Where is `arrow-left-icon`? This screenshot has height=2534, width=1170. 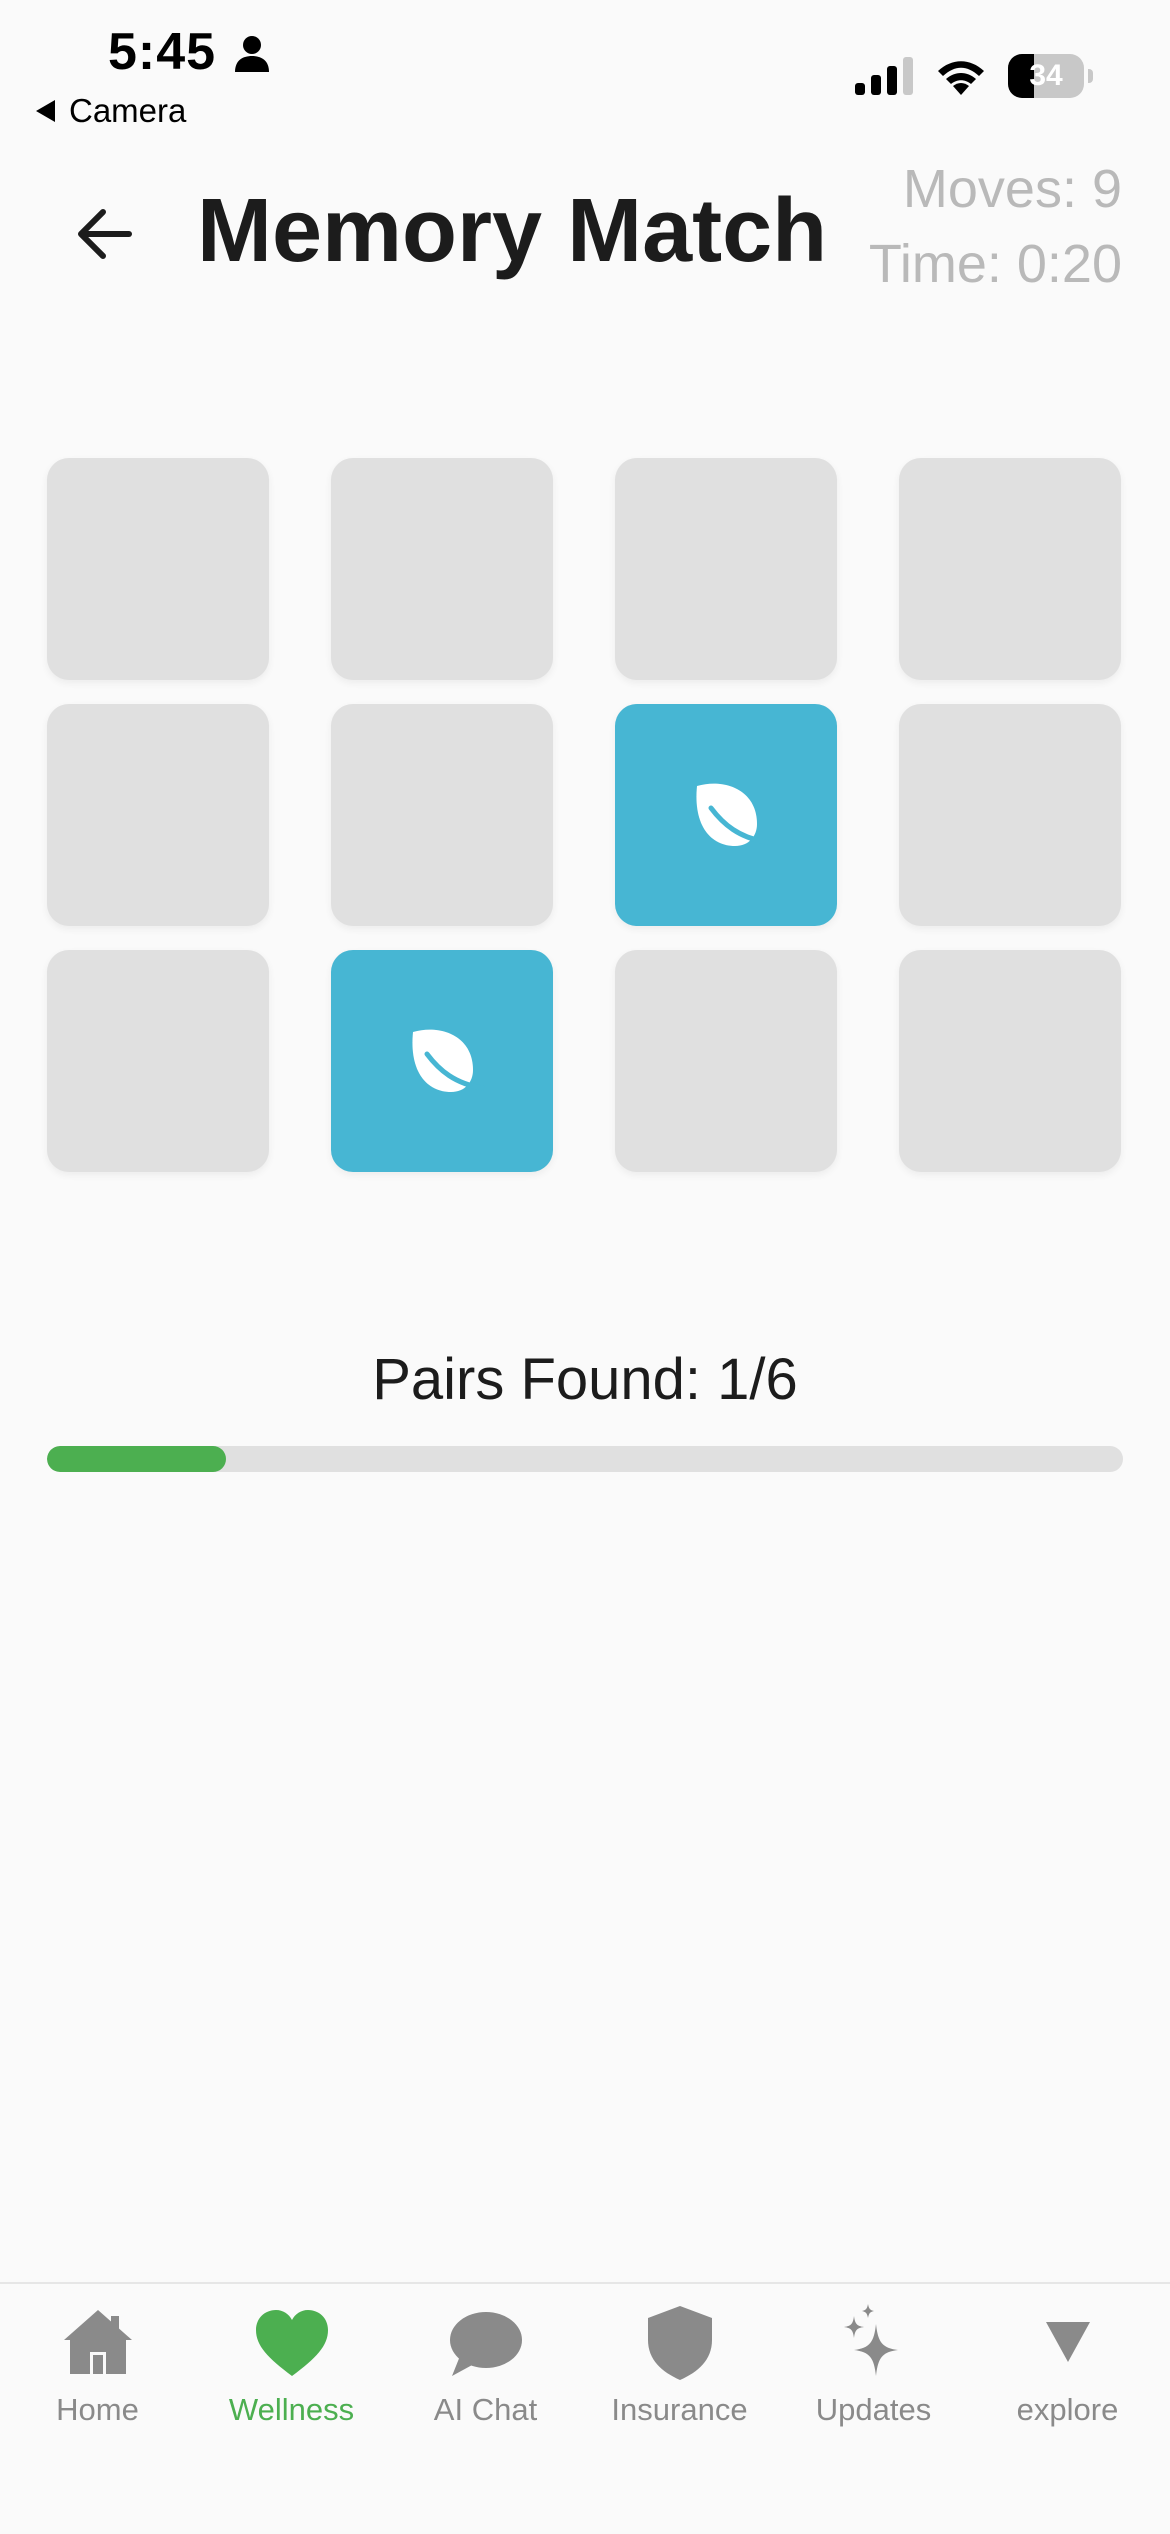 arrow-left-icon is located at coordinates (105, 234).